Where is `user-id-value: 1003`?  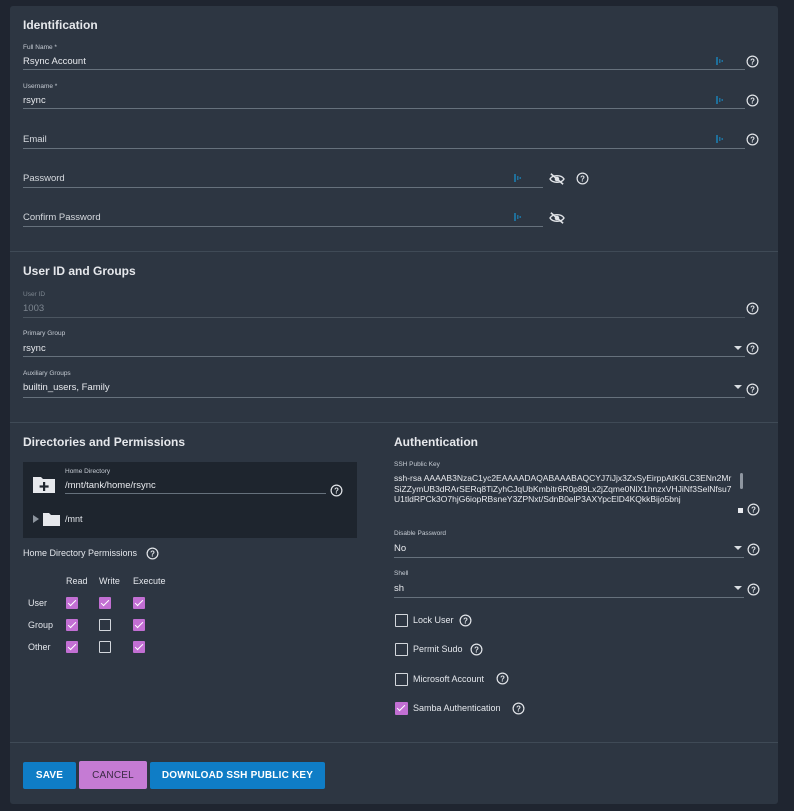 user-id-value: 1003 is located at coordinates (34, 308).